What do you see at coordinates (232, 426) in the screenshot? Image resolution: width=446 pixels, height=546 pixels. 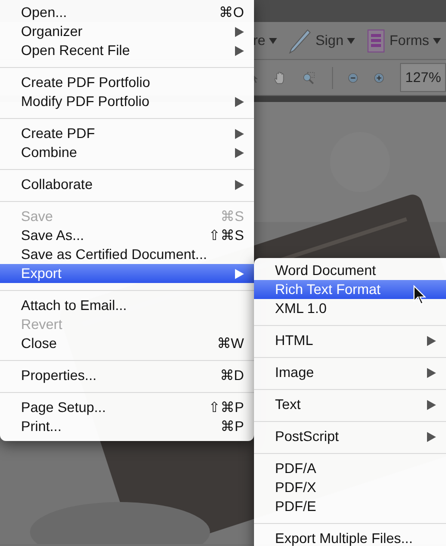 I see `shortcut-text: ⌘P` at bounding box center [232, 426].